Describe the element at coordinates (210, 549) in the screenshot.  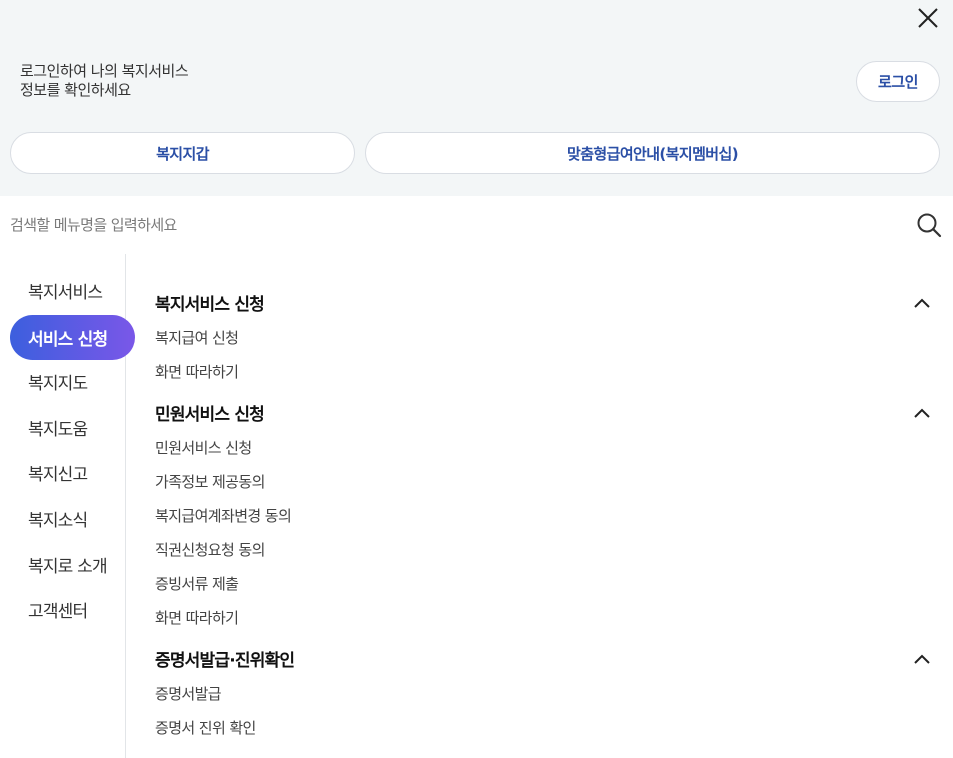
I see `submenu-link: 직권신청요청 동의` at that location.